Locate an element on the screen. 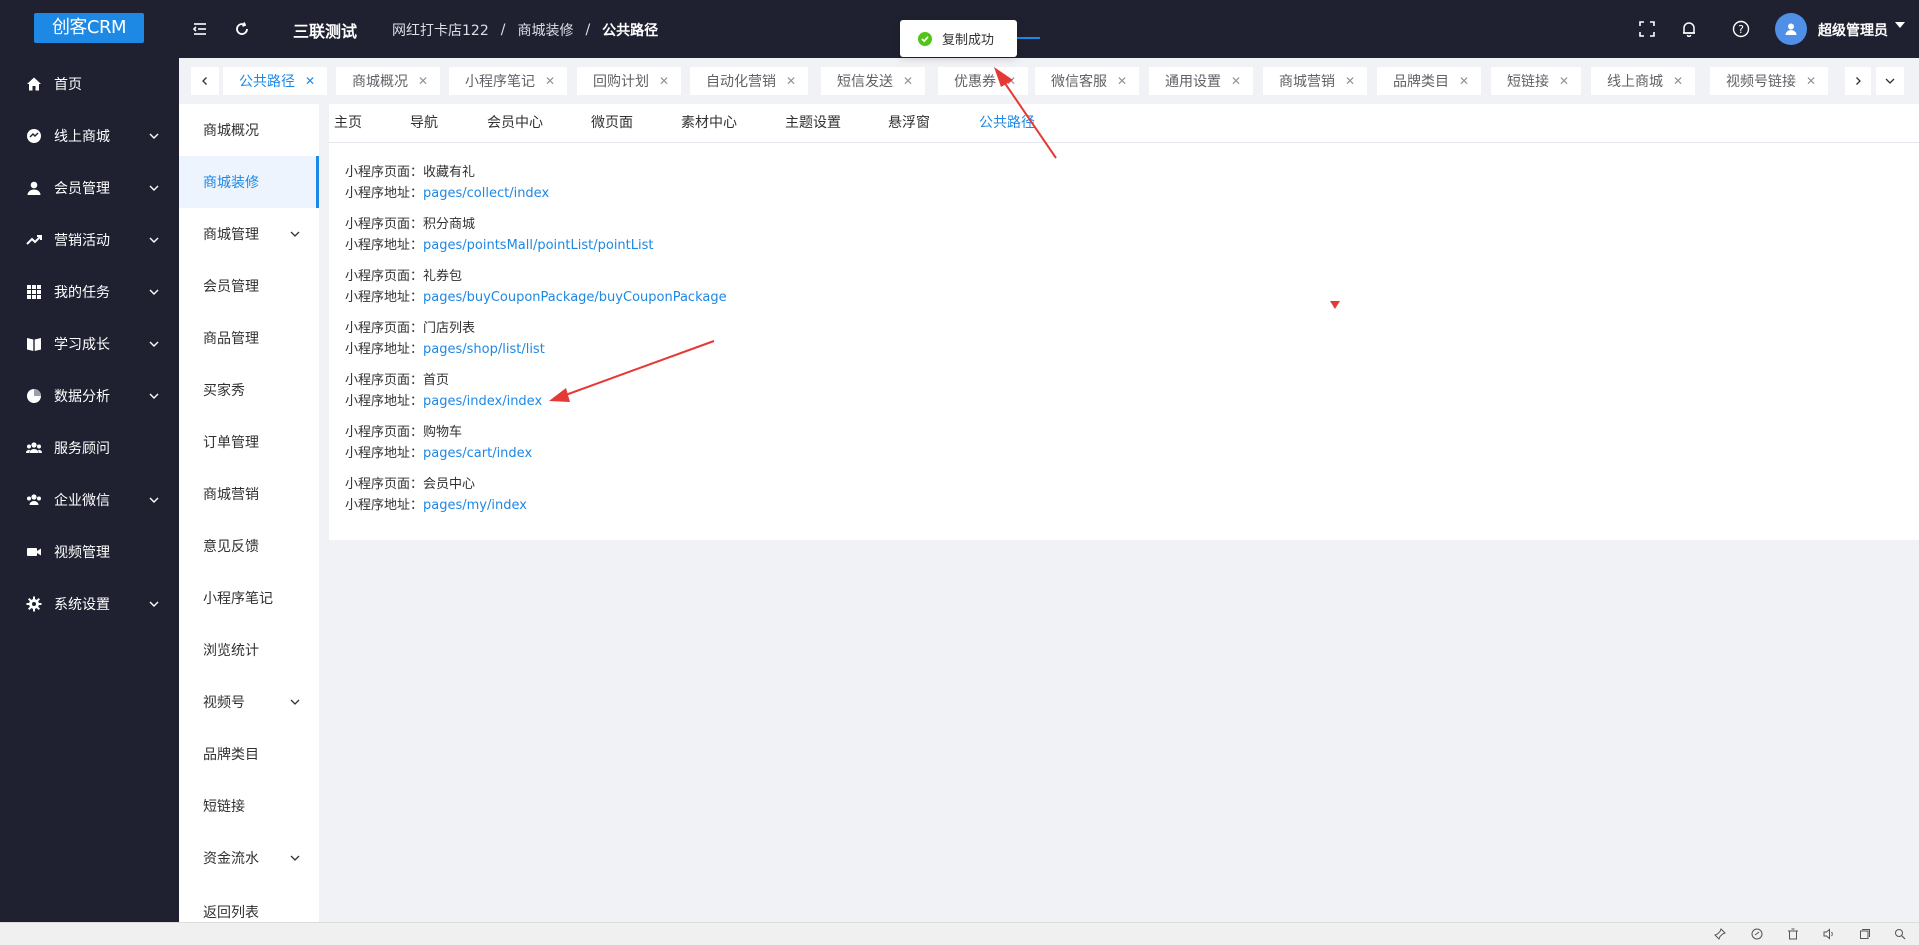 The width and height of the screenshot is (1919, 945). path-page-row: 小程序页面：积分商城 is located at coordinates (410, 222).